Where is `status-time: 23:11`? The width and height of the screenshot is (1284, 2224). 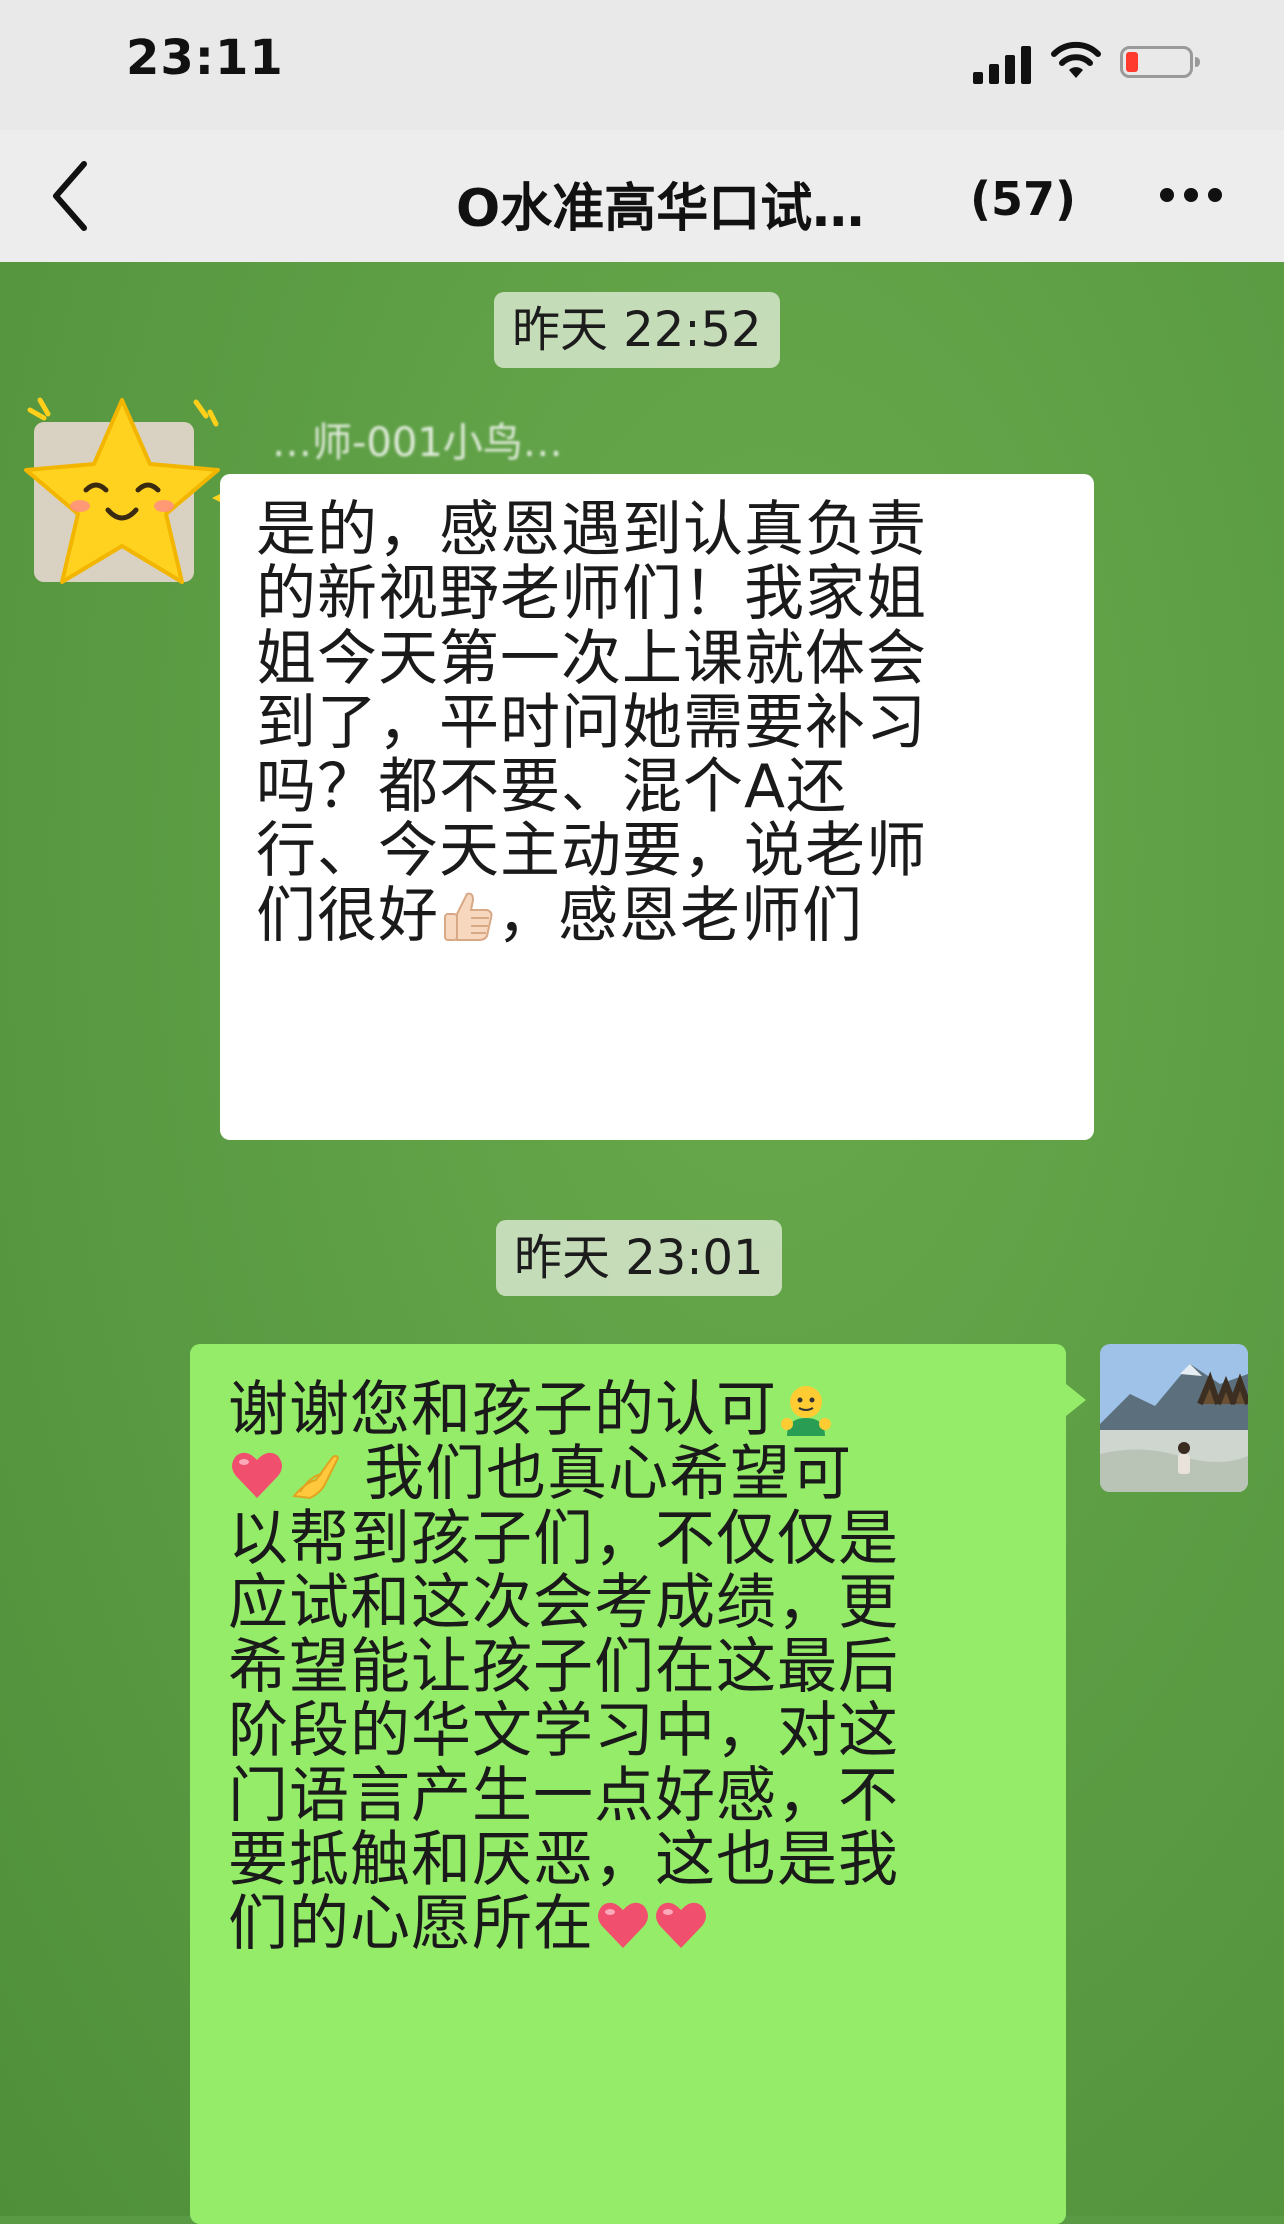
status-time: 23:11 is located at coordinates (205, 58).